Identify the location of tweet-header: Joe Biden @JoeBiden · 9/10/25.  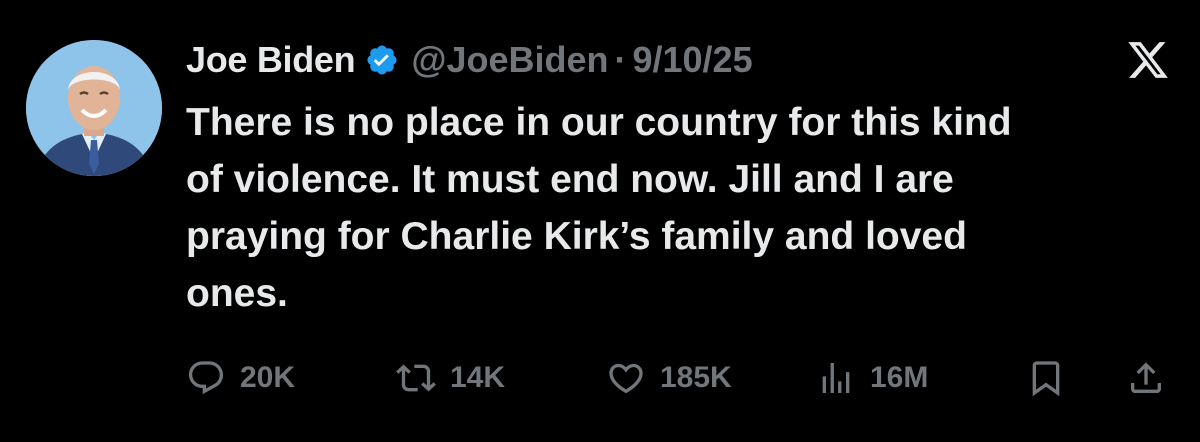
(469, 60).